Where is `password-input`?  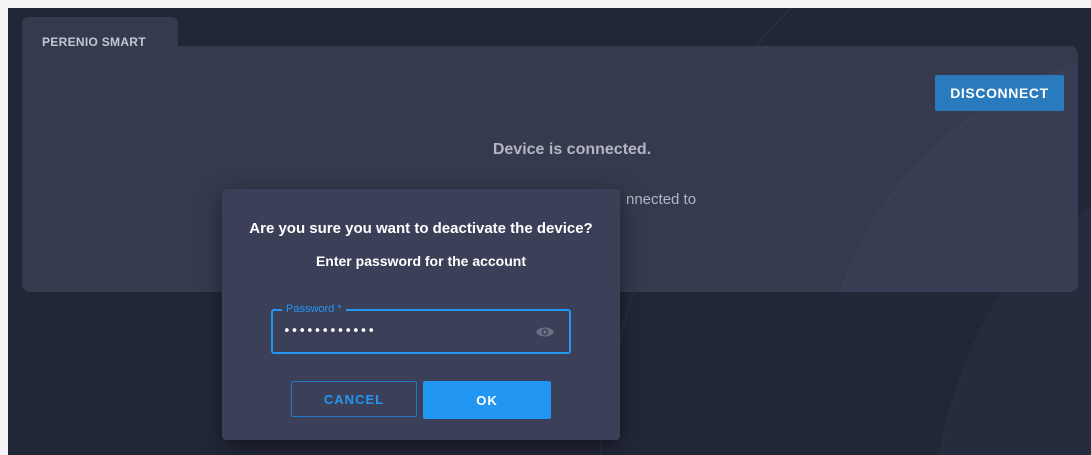
password-input is located at coordinates (403, 331).